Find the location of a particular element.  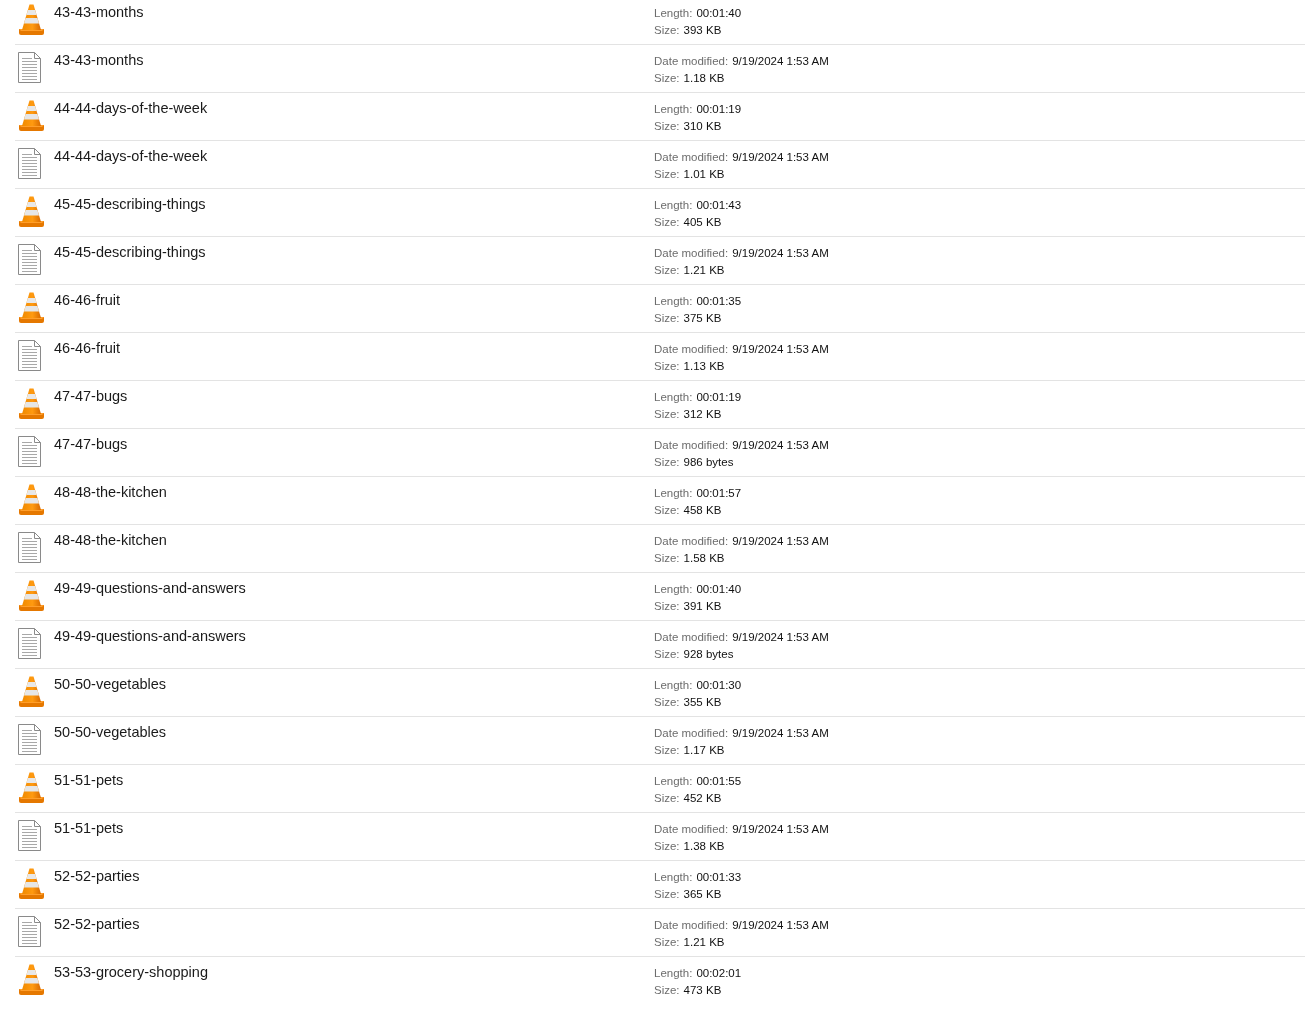

detail-value: 00:01:33 is located at coordinates (719, 877).